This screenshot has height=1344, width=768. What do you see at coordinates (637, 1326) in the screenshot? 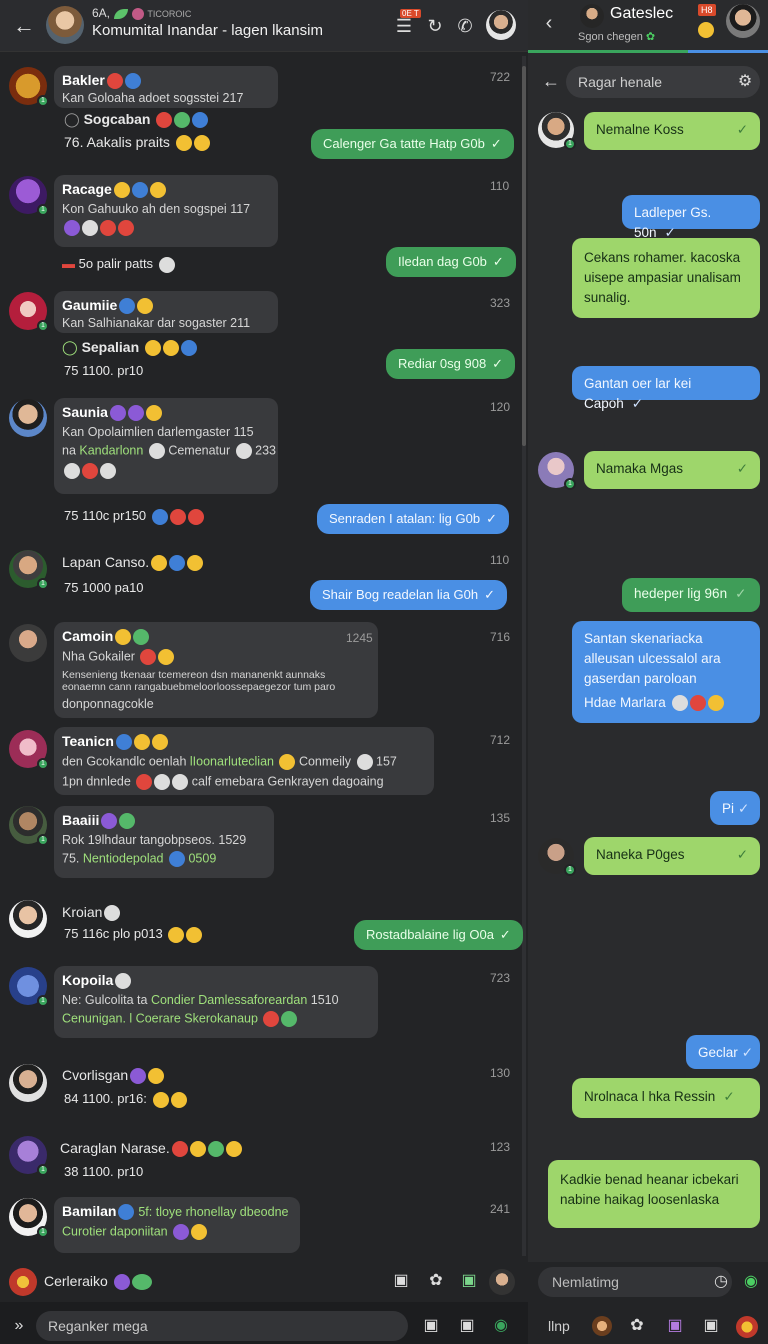
I see `globe-icon: ✿` at bounding box center [637, 1326].